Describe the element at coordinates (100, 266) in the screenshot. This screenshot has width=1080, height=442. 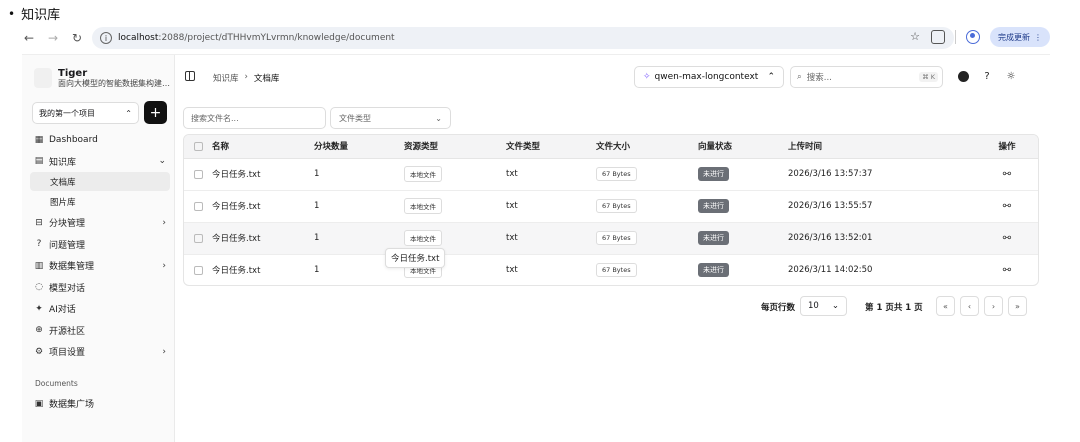
I see `sidebar-item-datasets: ▥ 数据集管理 ›` at that location.